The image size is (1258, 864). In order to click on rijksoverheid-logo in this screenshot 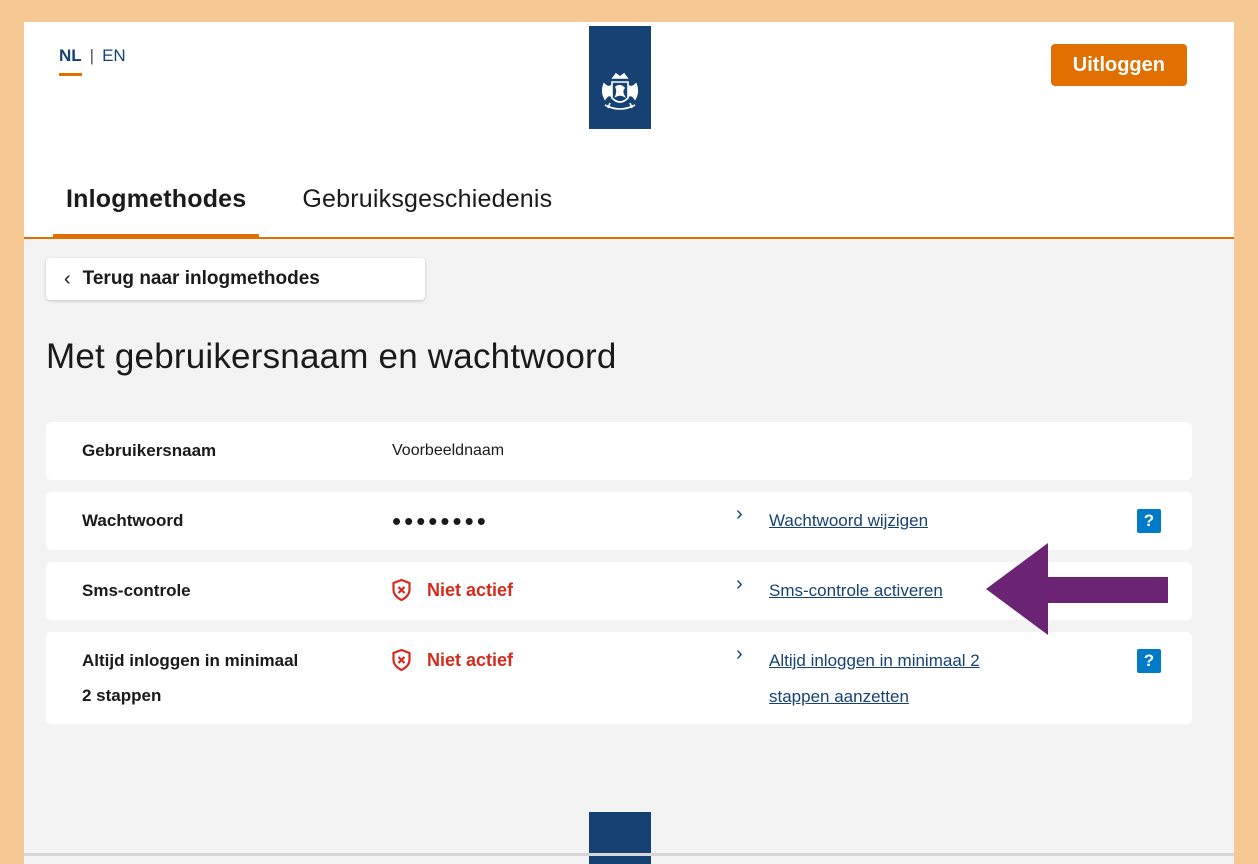, I will do `click(620, 77)`.